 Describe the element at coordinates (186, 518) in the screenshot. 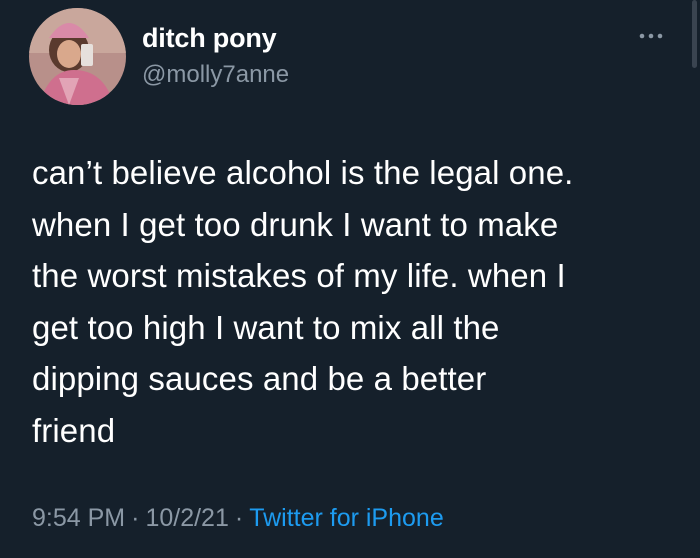

I see `tweet-date: 10/2/21` at that location.